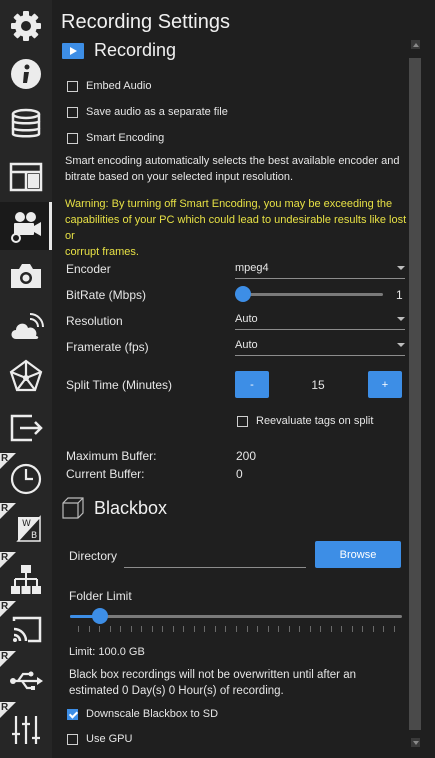 The height and width of the screenshot is (758, 435). Describe the element at coordinates (106, 295) in the screenshot. I see `bitrate-label: BitRate (Mbps)` at that location.